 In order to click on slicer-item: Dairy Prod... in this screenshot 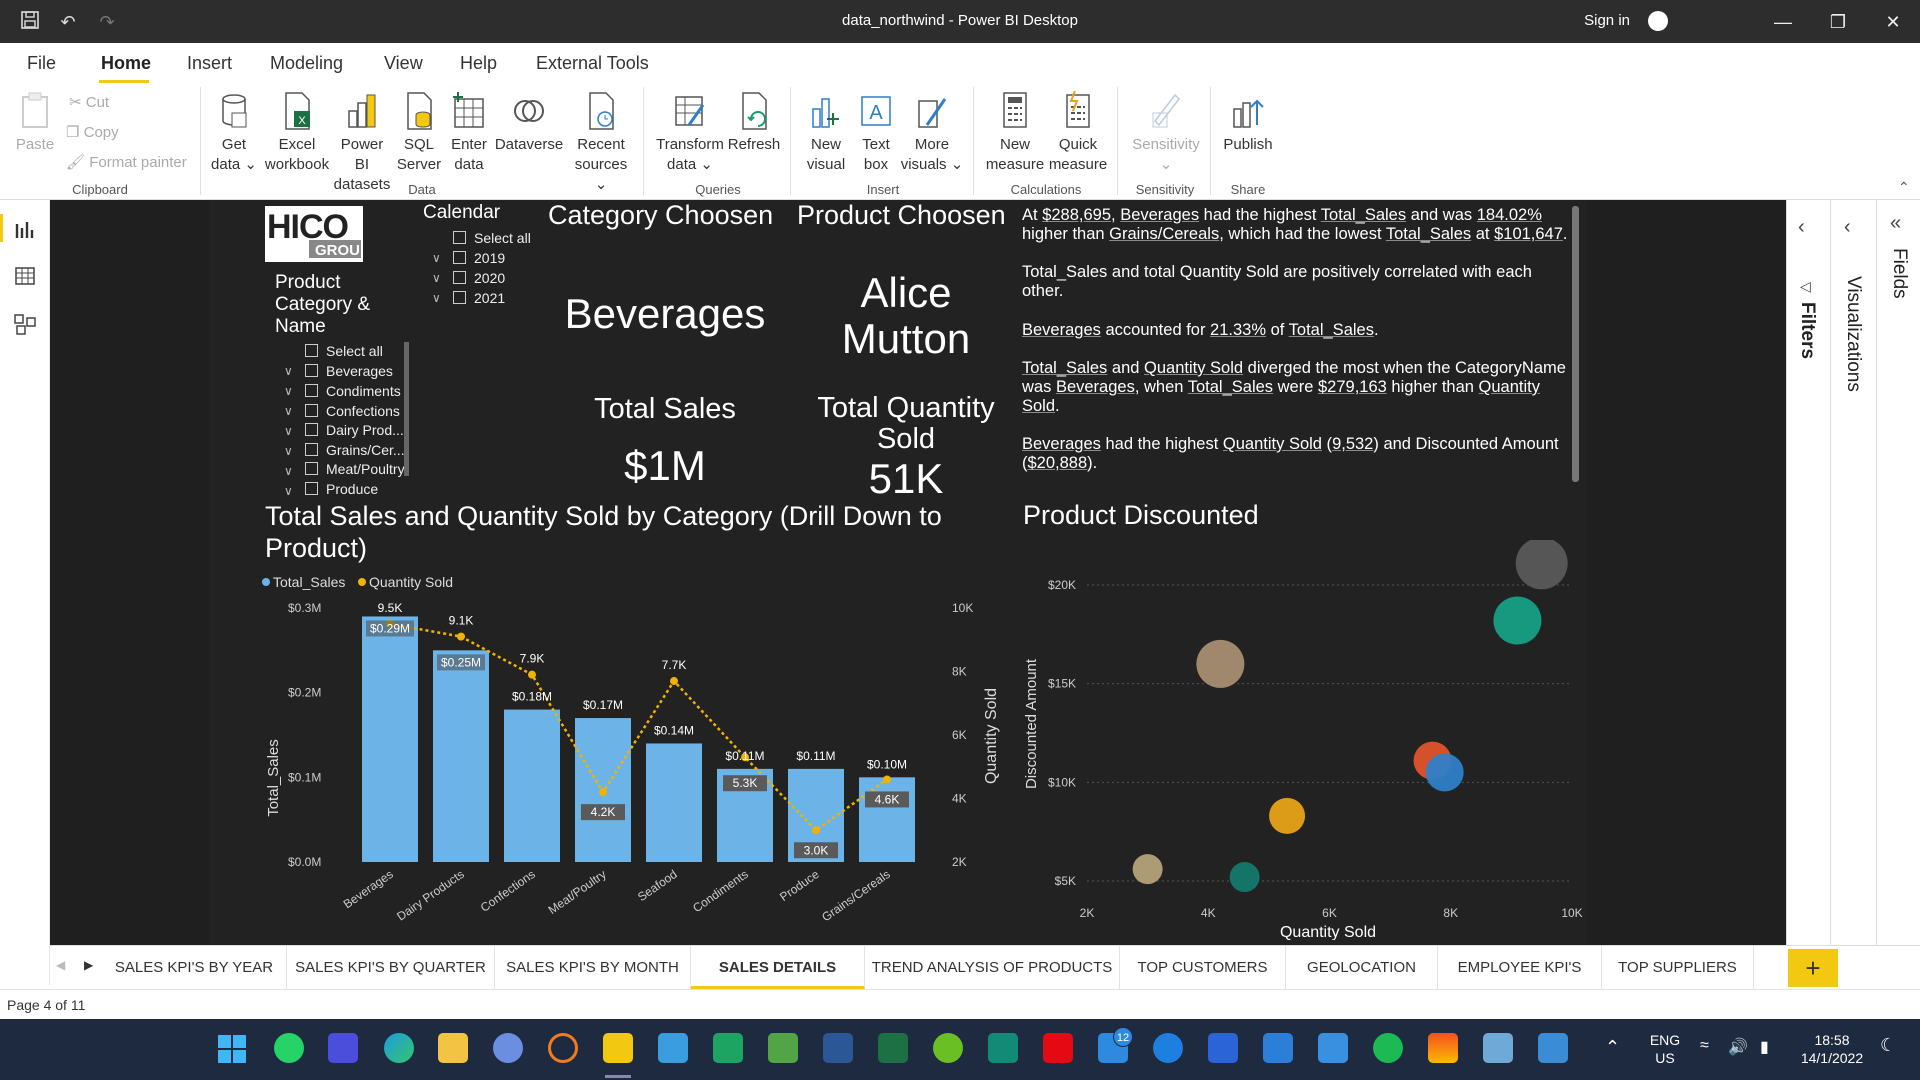, I will do `click(354, 430)`.